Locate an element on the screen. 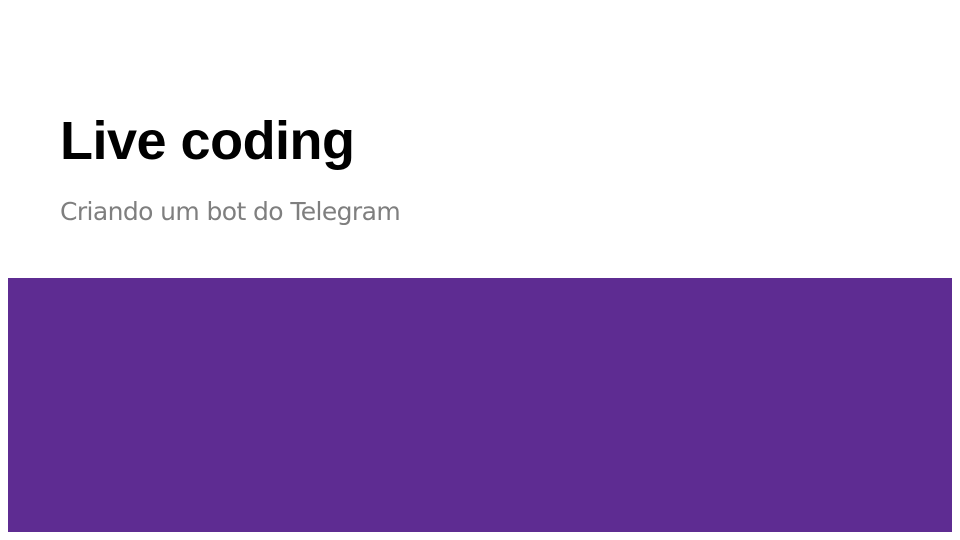  slide-subtitle: Criando um bot do Telegram is located at coordinates (230, 211).